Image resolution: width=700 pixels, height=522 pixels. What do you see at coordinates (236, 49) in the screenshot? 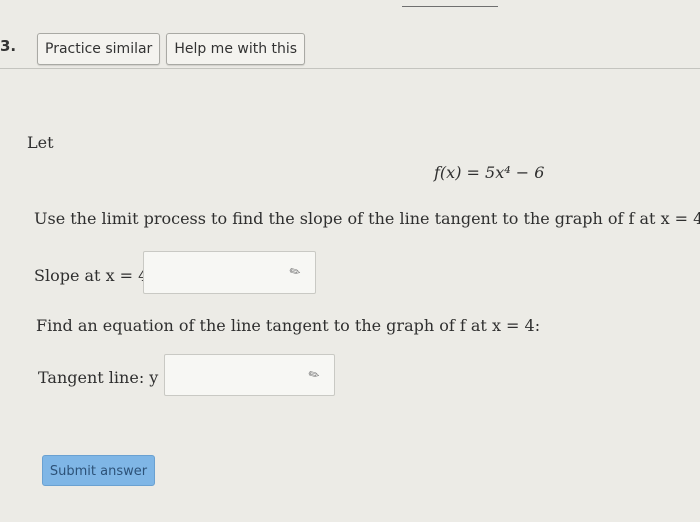
I see `help-me-button: Help me with this` at bounding box center [236, 49].